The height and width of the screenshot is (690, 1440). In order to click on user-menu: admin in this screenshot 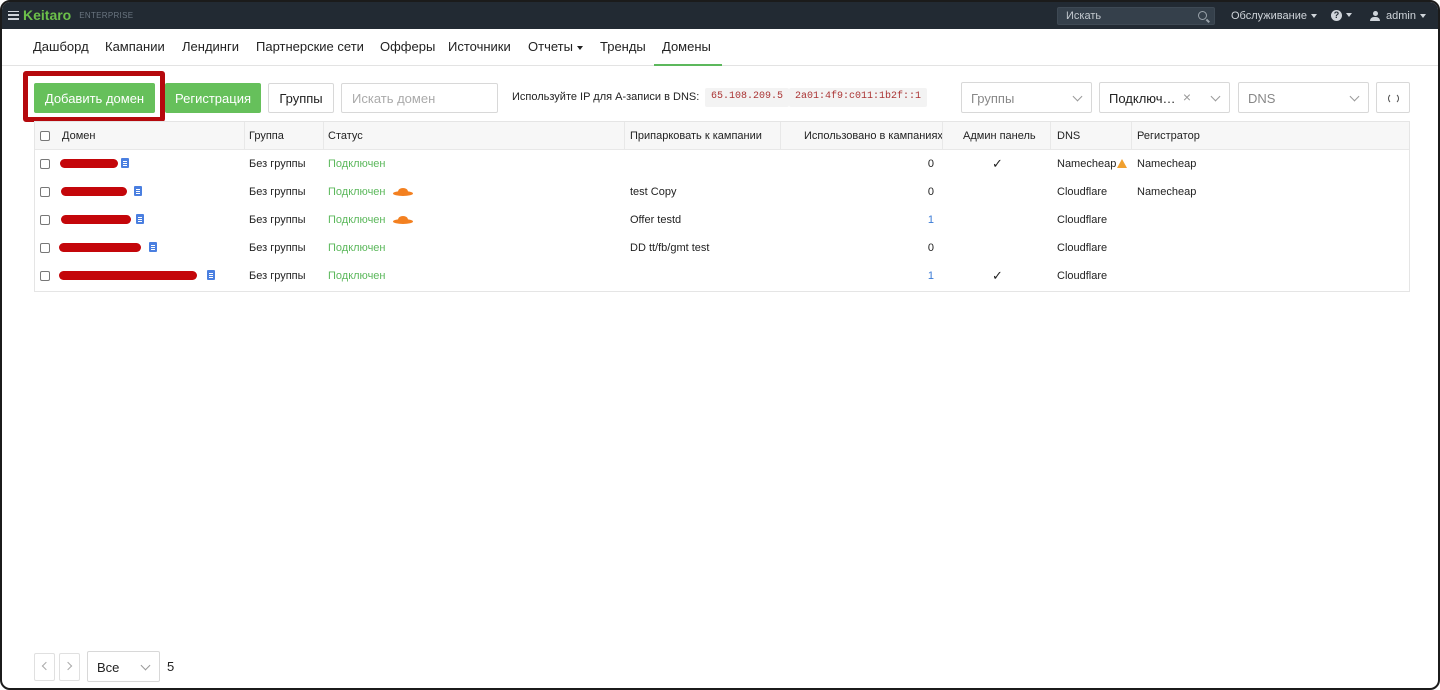, I will do `click(1398, 16)`.